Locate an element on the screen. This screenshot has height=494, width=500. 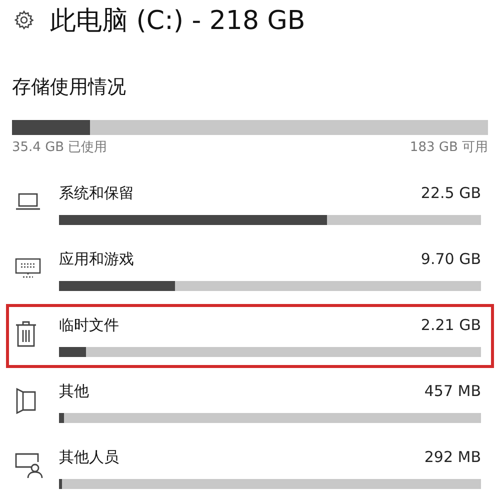
category-name: 应用和游戏 is located at coordinates (96, 259).